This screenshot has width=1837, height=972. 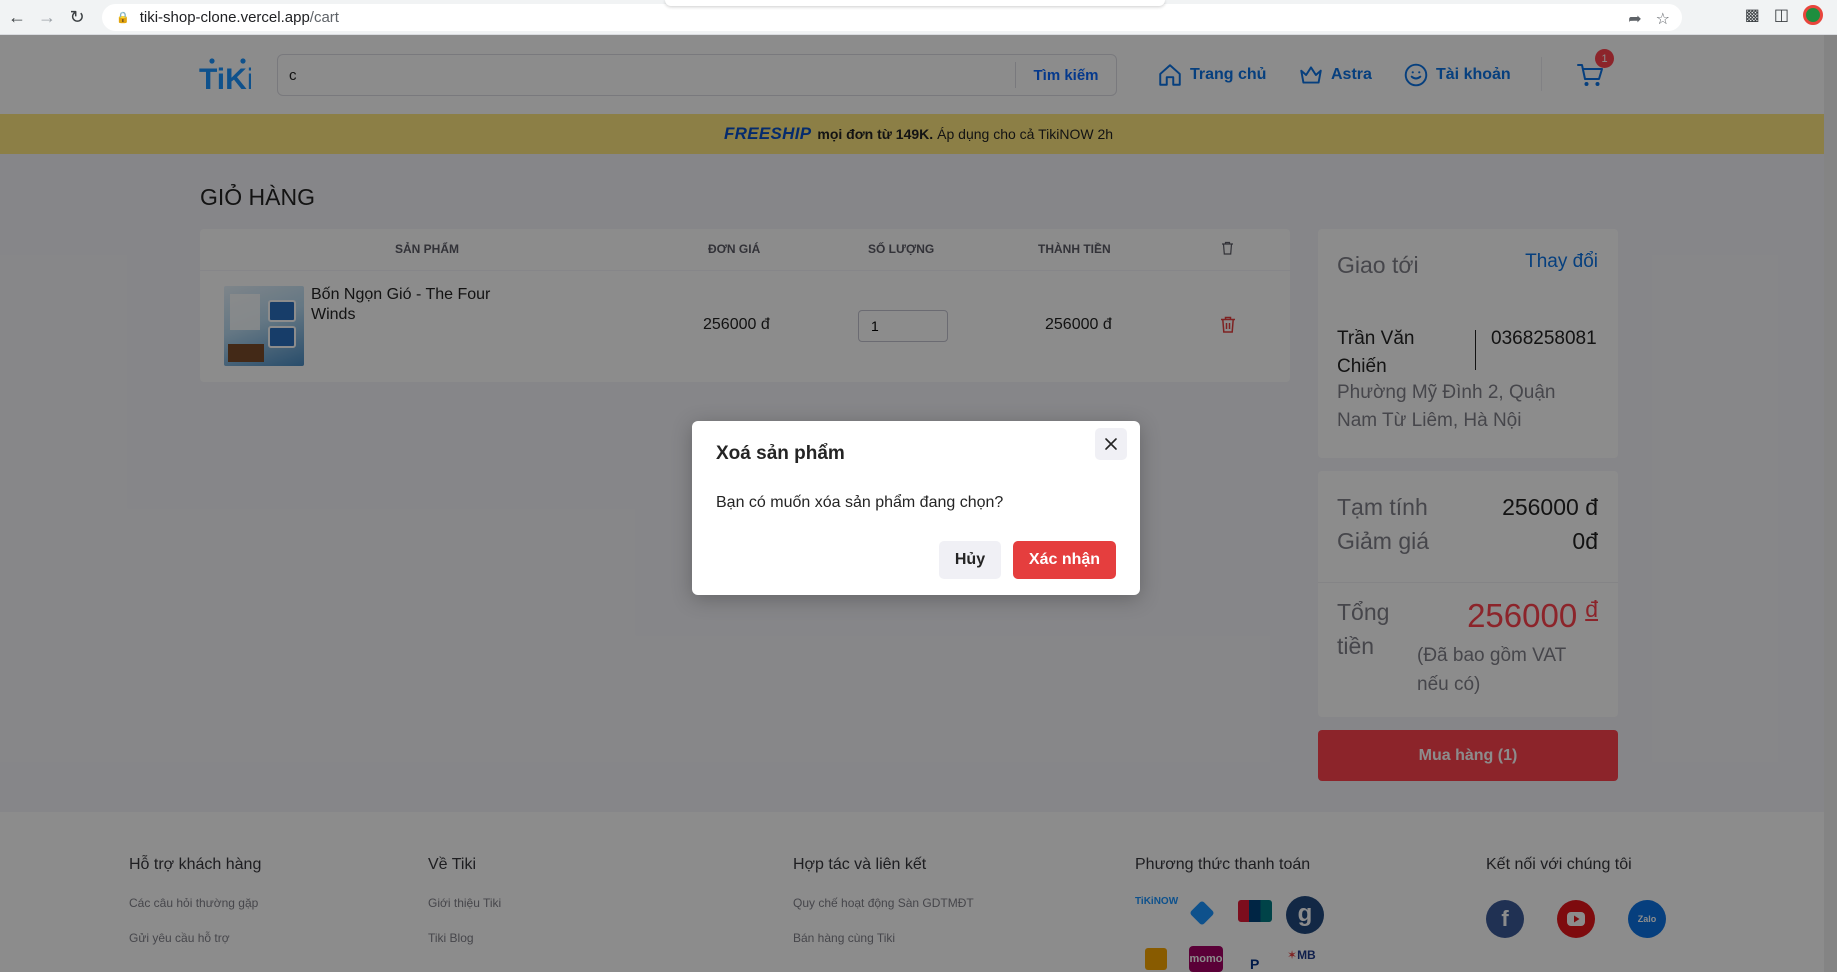 What do you see at coordinates (47, 17) in the screenshot?
I see `forward-icon: →` at bounding box center [47, 17].